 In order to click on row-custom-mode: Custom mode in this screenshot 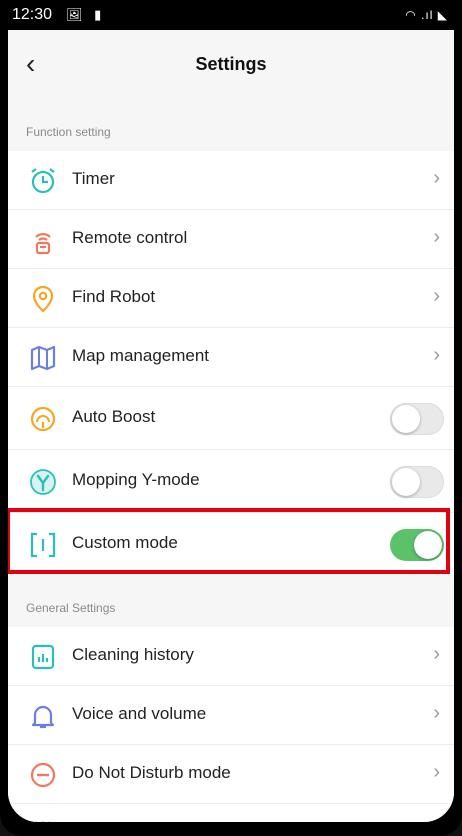, I will do `click(231, 544)`.